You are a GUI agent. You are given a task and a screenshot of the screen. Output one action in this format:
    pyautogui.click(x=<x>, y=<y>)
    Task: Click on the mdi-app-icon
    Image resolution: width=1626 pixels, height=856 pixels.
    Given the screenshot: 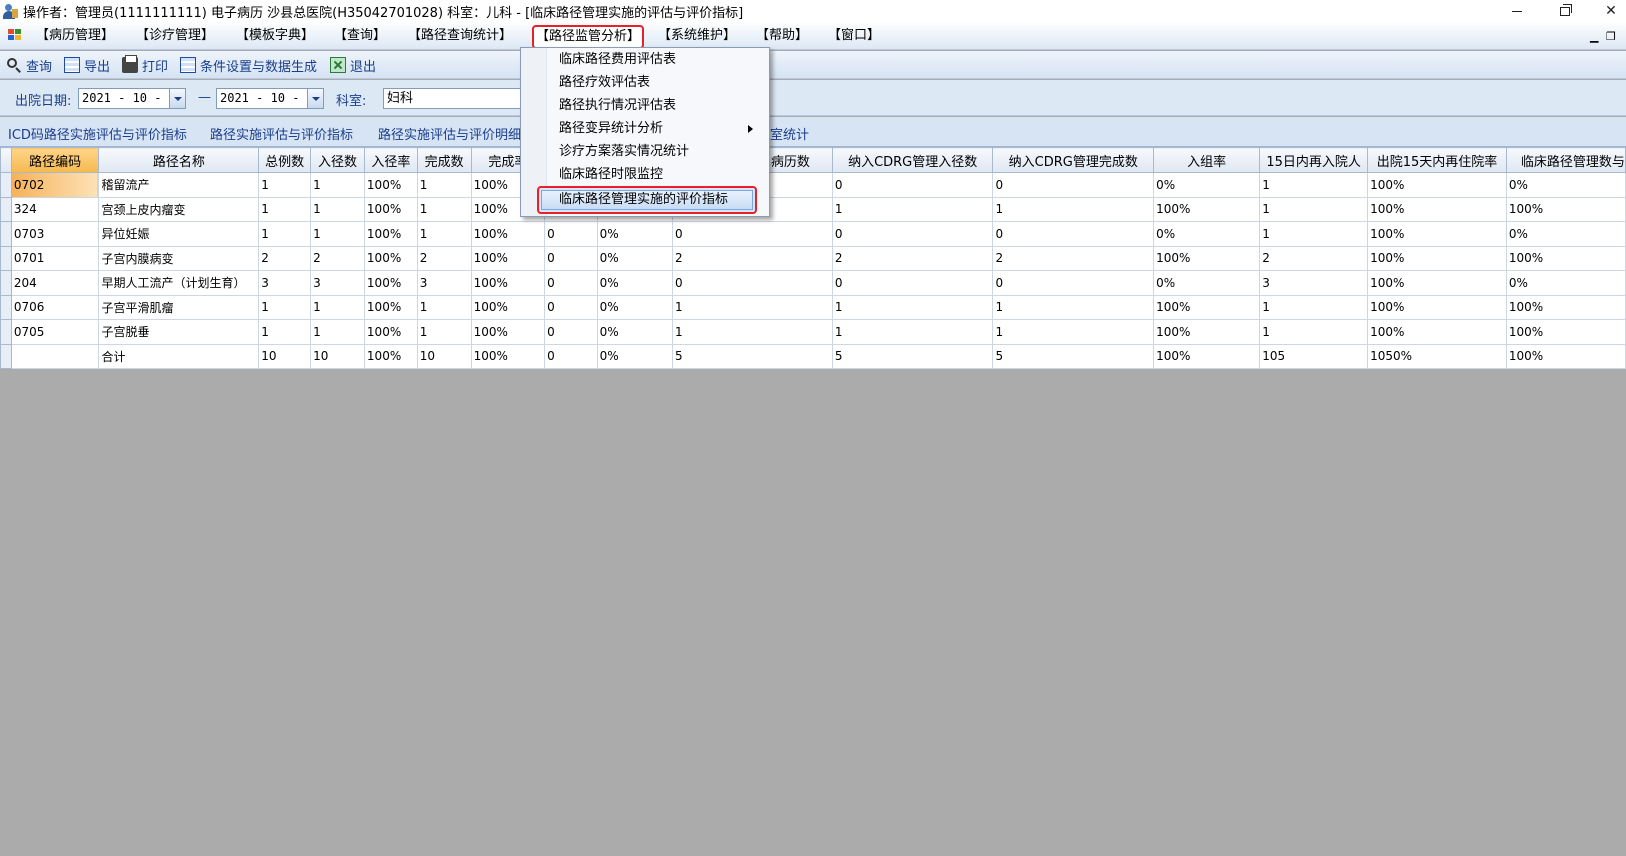 What is the action you would take?
    pyautogui.click(x=15, y=35)
    